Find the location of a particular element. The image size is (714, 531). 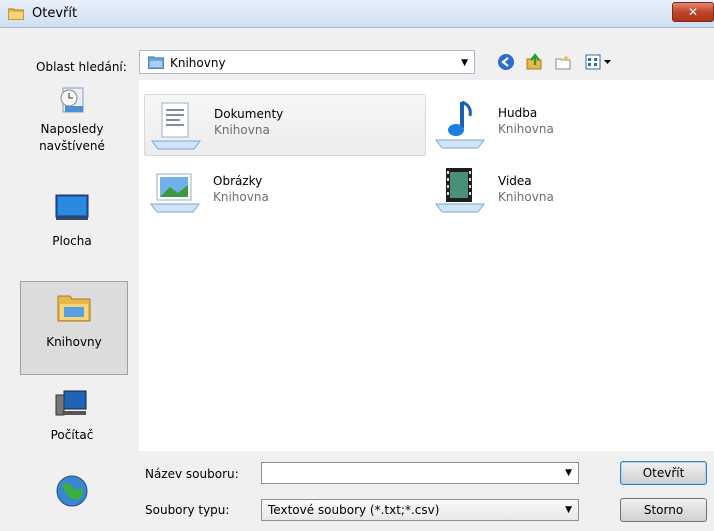

title-bar: Otevřít ✕ is located at coordinates (357, 14).